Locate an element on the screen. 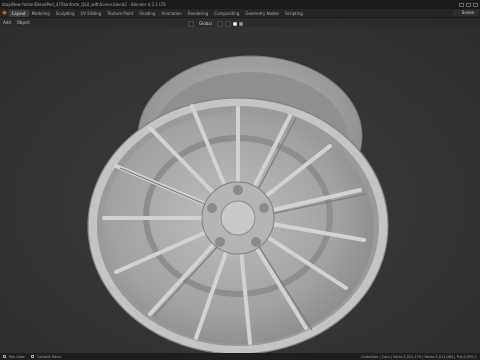 Image resolution: width=480 pixels, height=360 pixels. overlay-icon is located at coordinates (240, 24).